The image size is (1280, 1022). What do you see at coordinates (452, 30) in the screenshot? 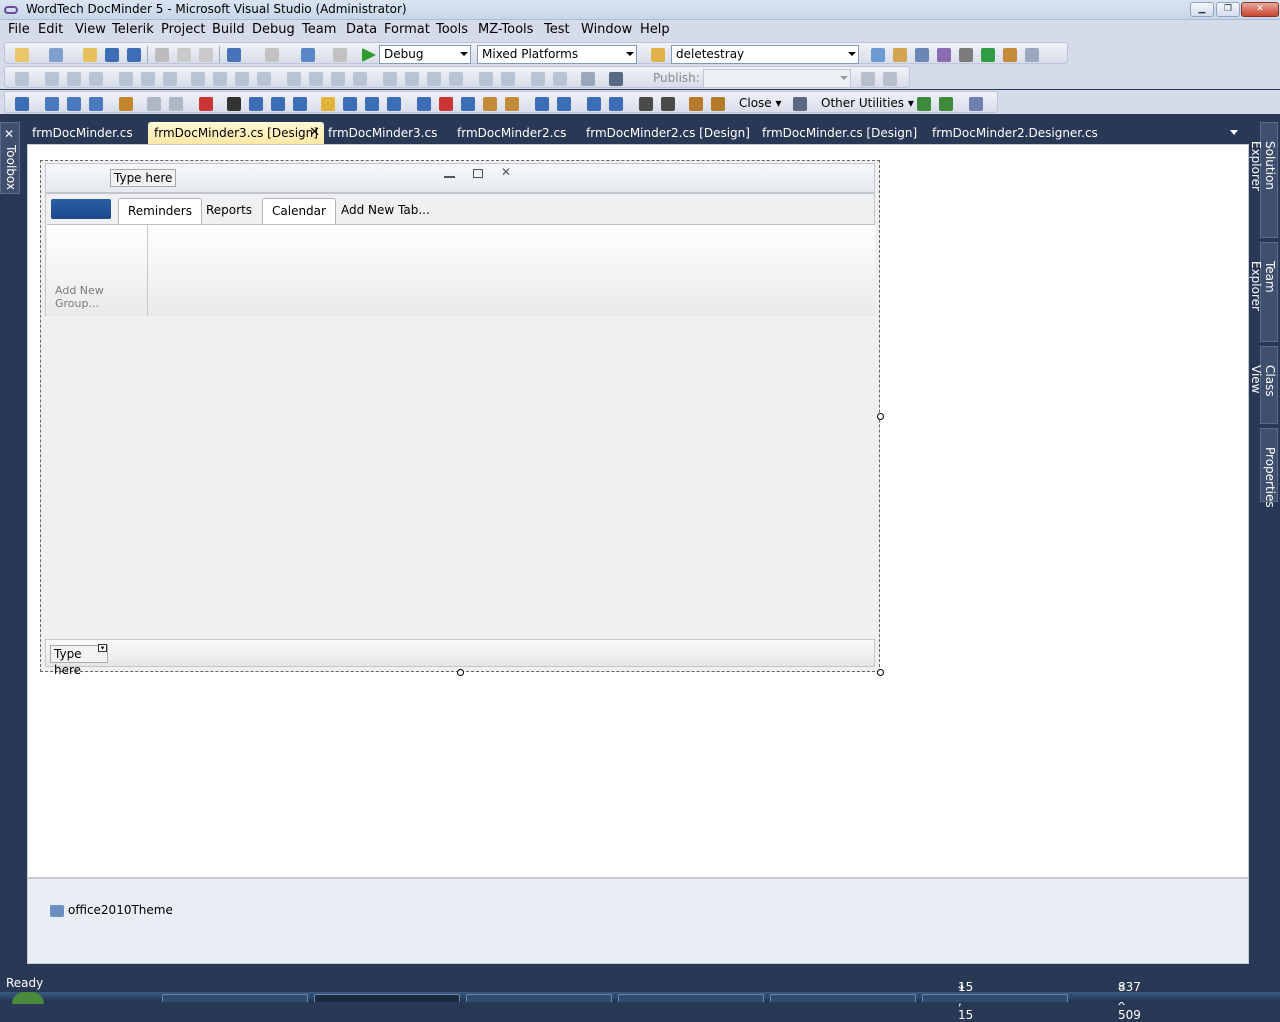
I see `menu-tools: Tools` at bounding box center [452, 30].